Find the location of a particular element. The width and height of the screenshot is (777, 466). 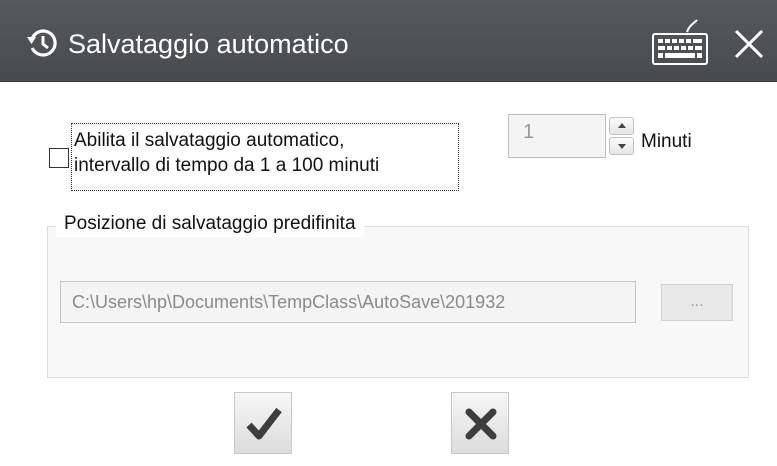

arrow-down-icon is located at coordinates (622, 146).